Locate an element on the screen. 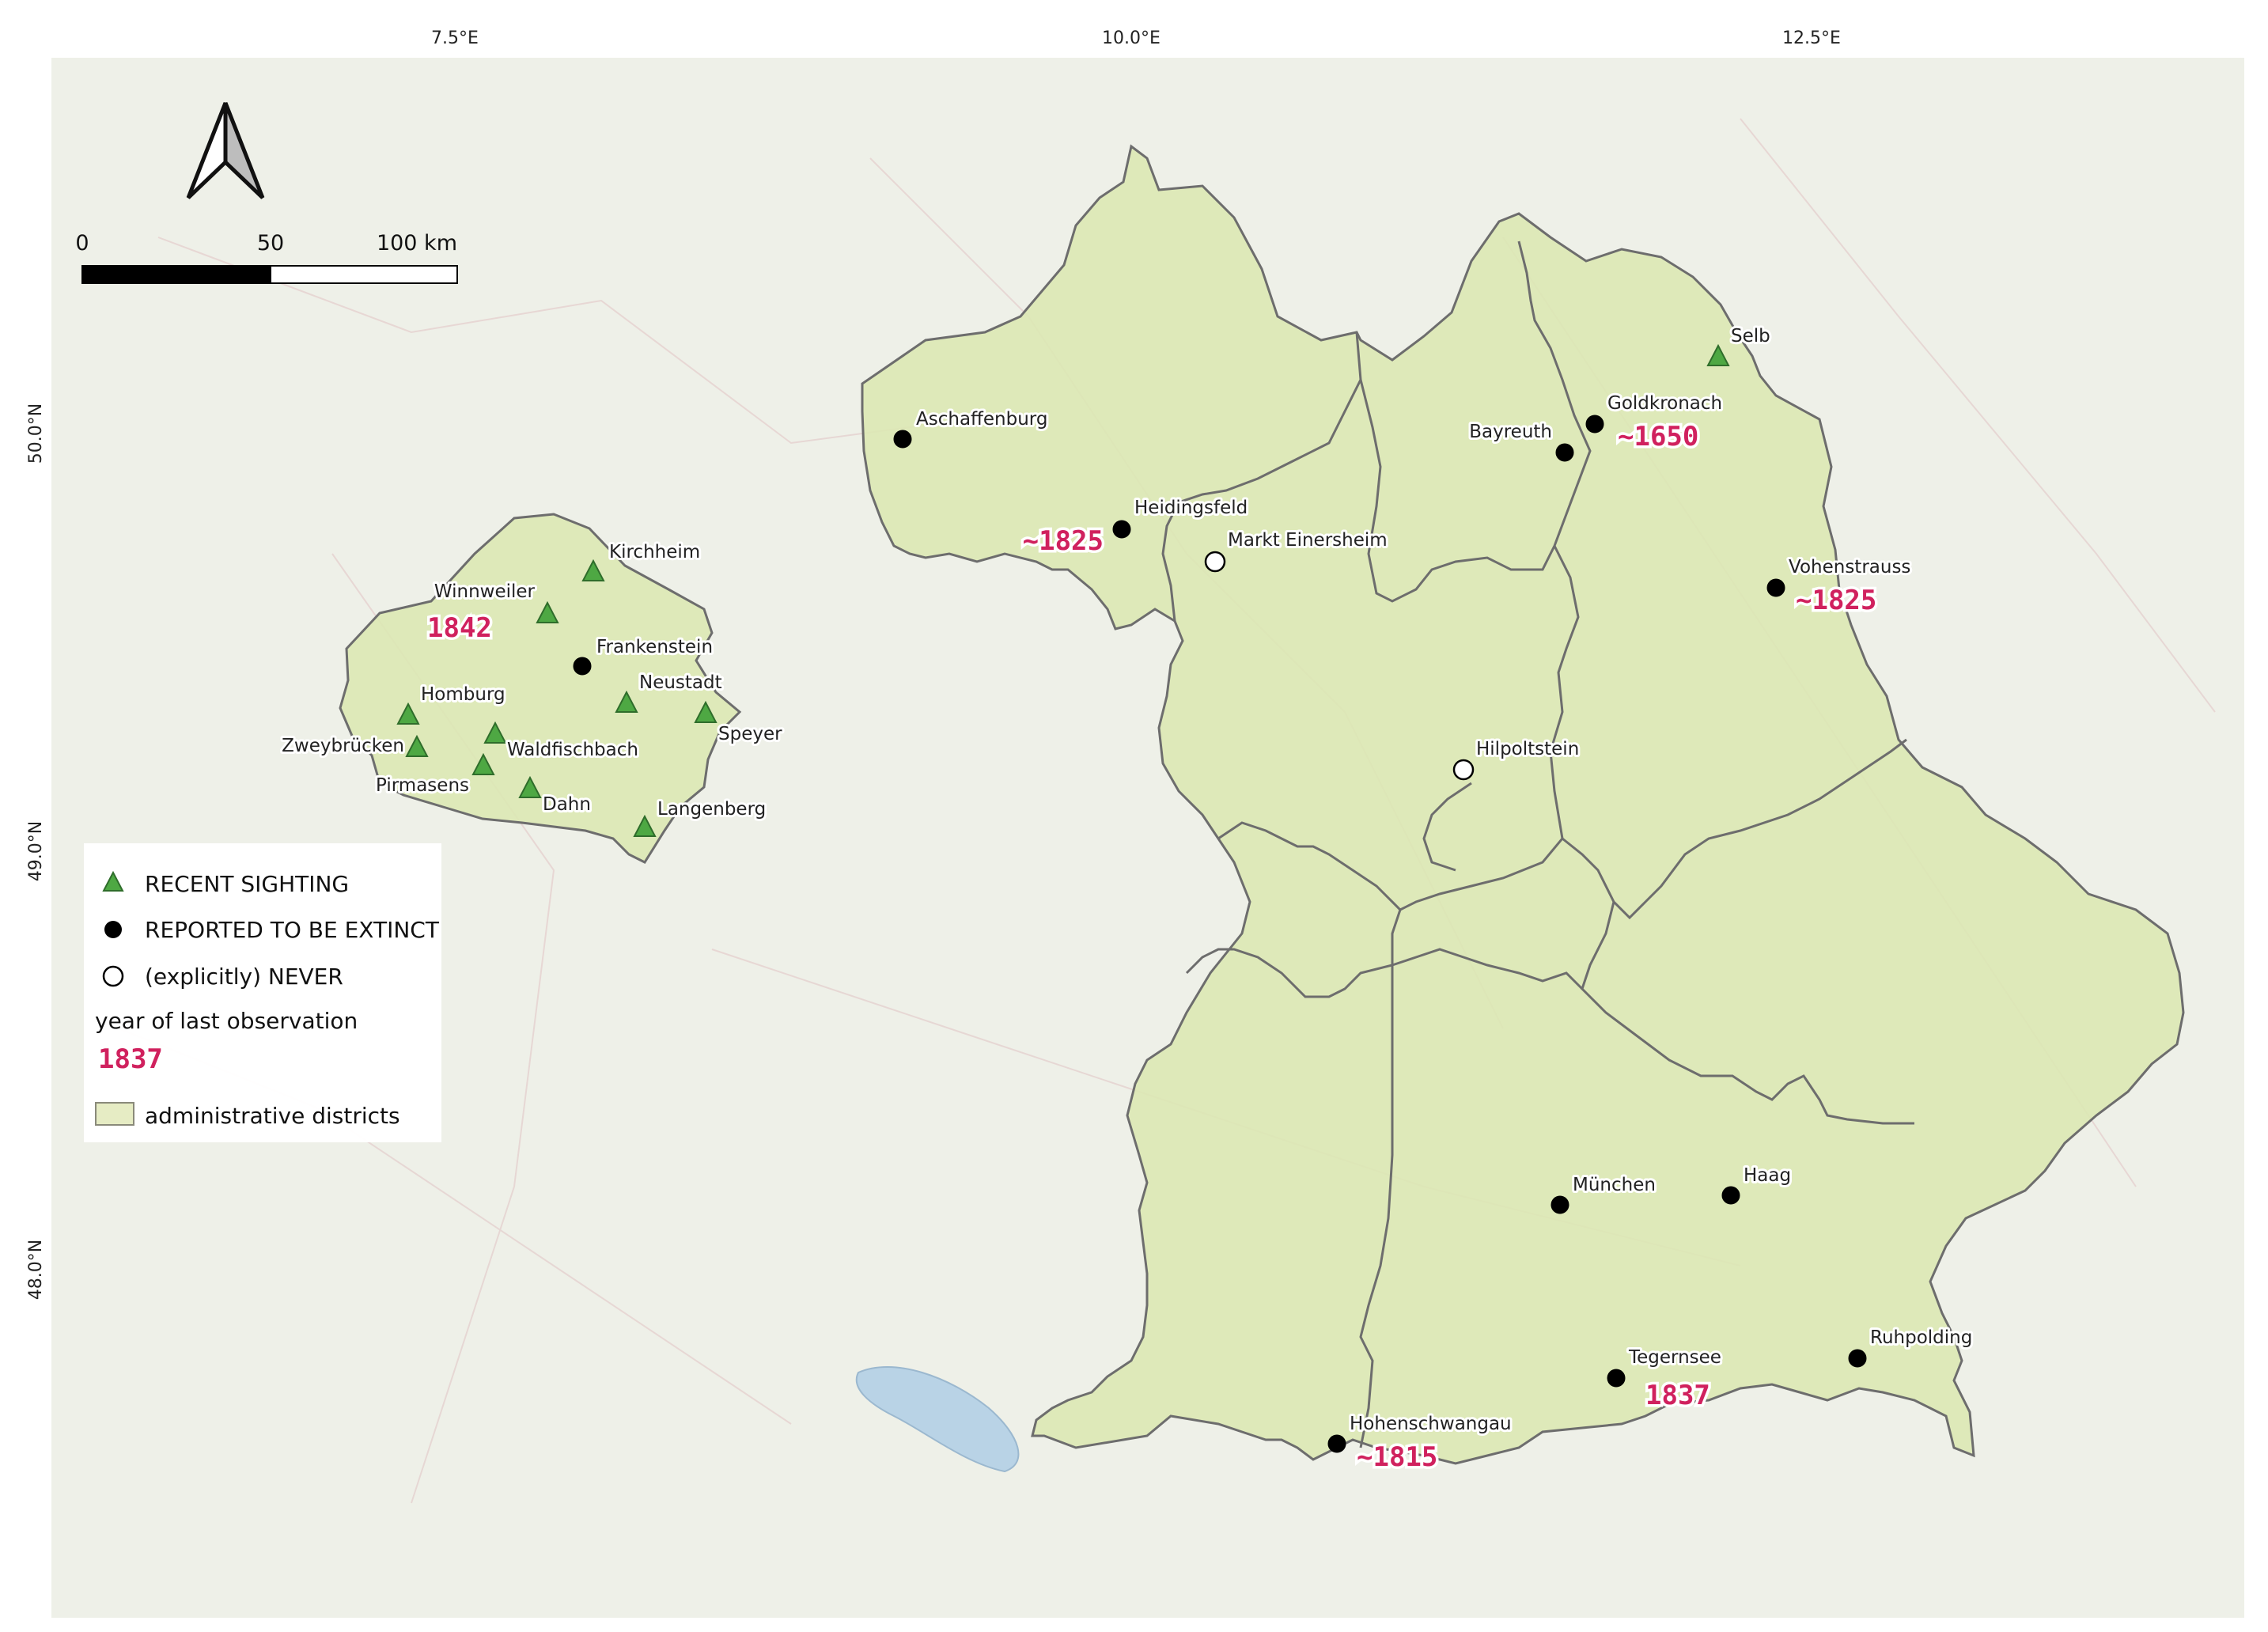 The image size is (2268, 1632). extinct-marker-haag is located at coordinates (1730, 1195).